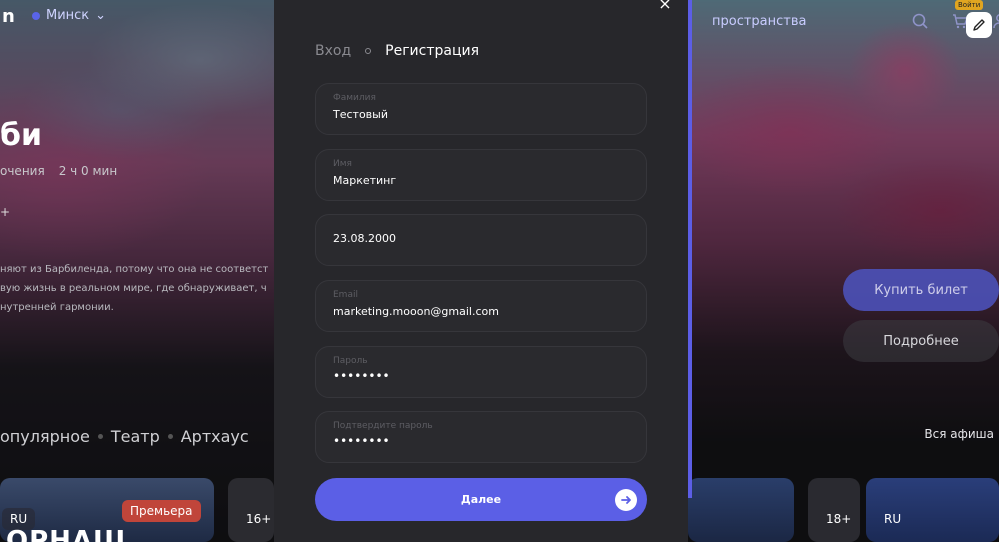  I want to click on event-card: RU, so click(932, 510).